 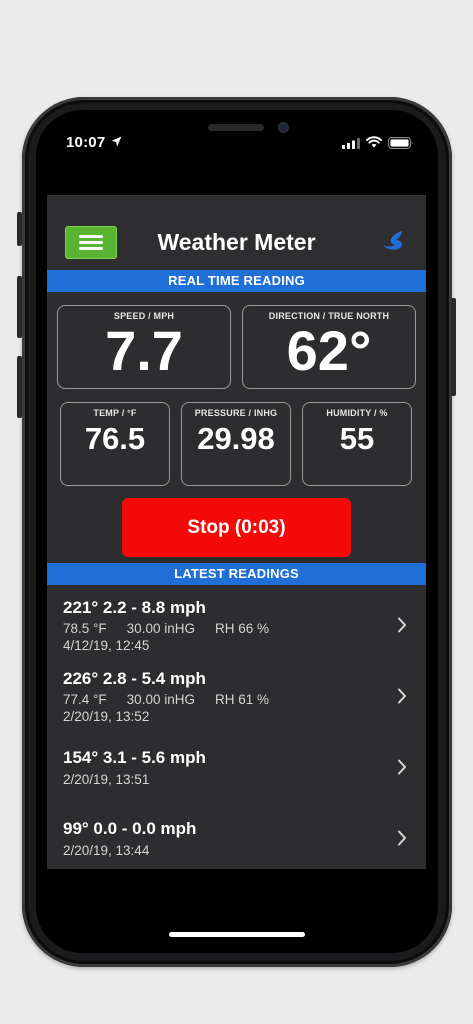 What do you see at coordinates (236, 438) in the screenshot?
I see `pressure-value: 29.98` at bounding box center [236, 438].